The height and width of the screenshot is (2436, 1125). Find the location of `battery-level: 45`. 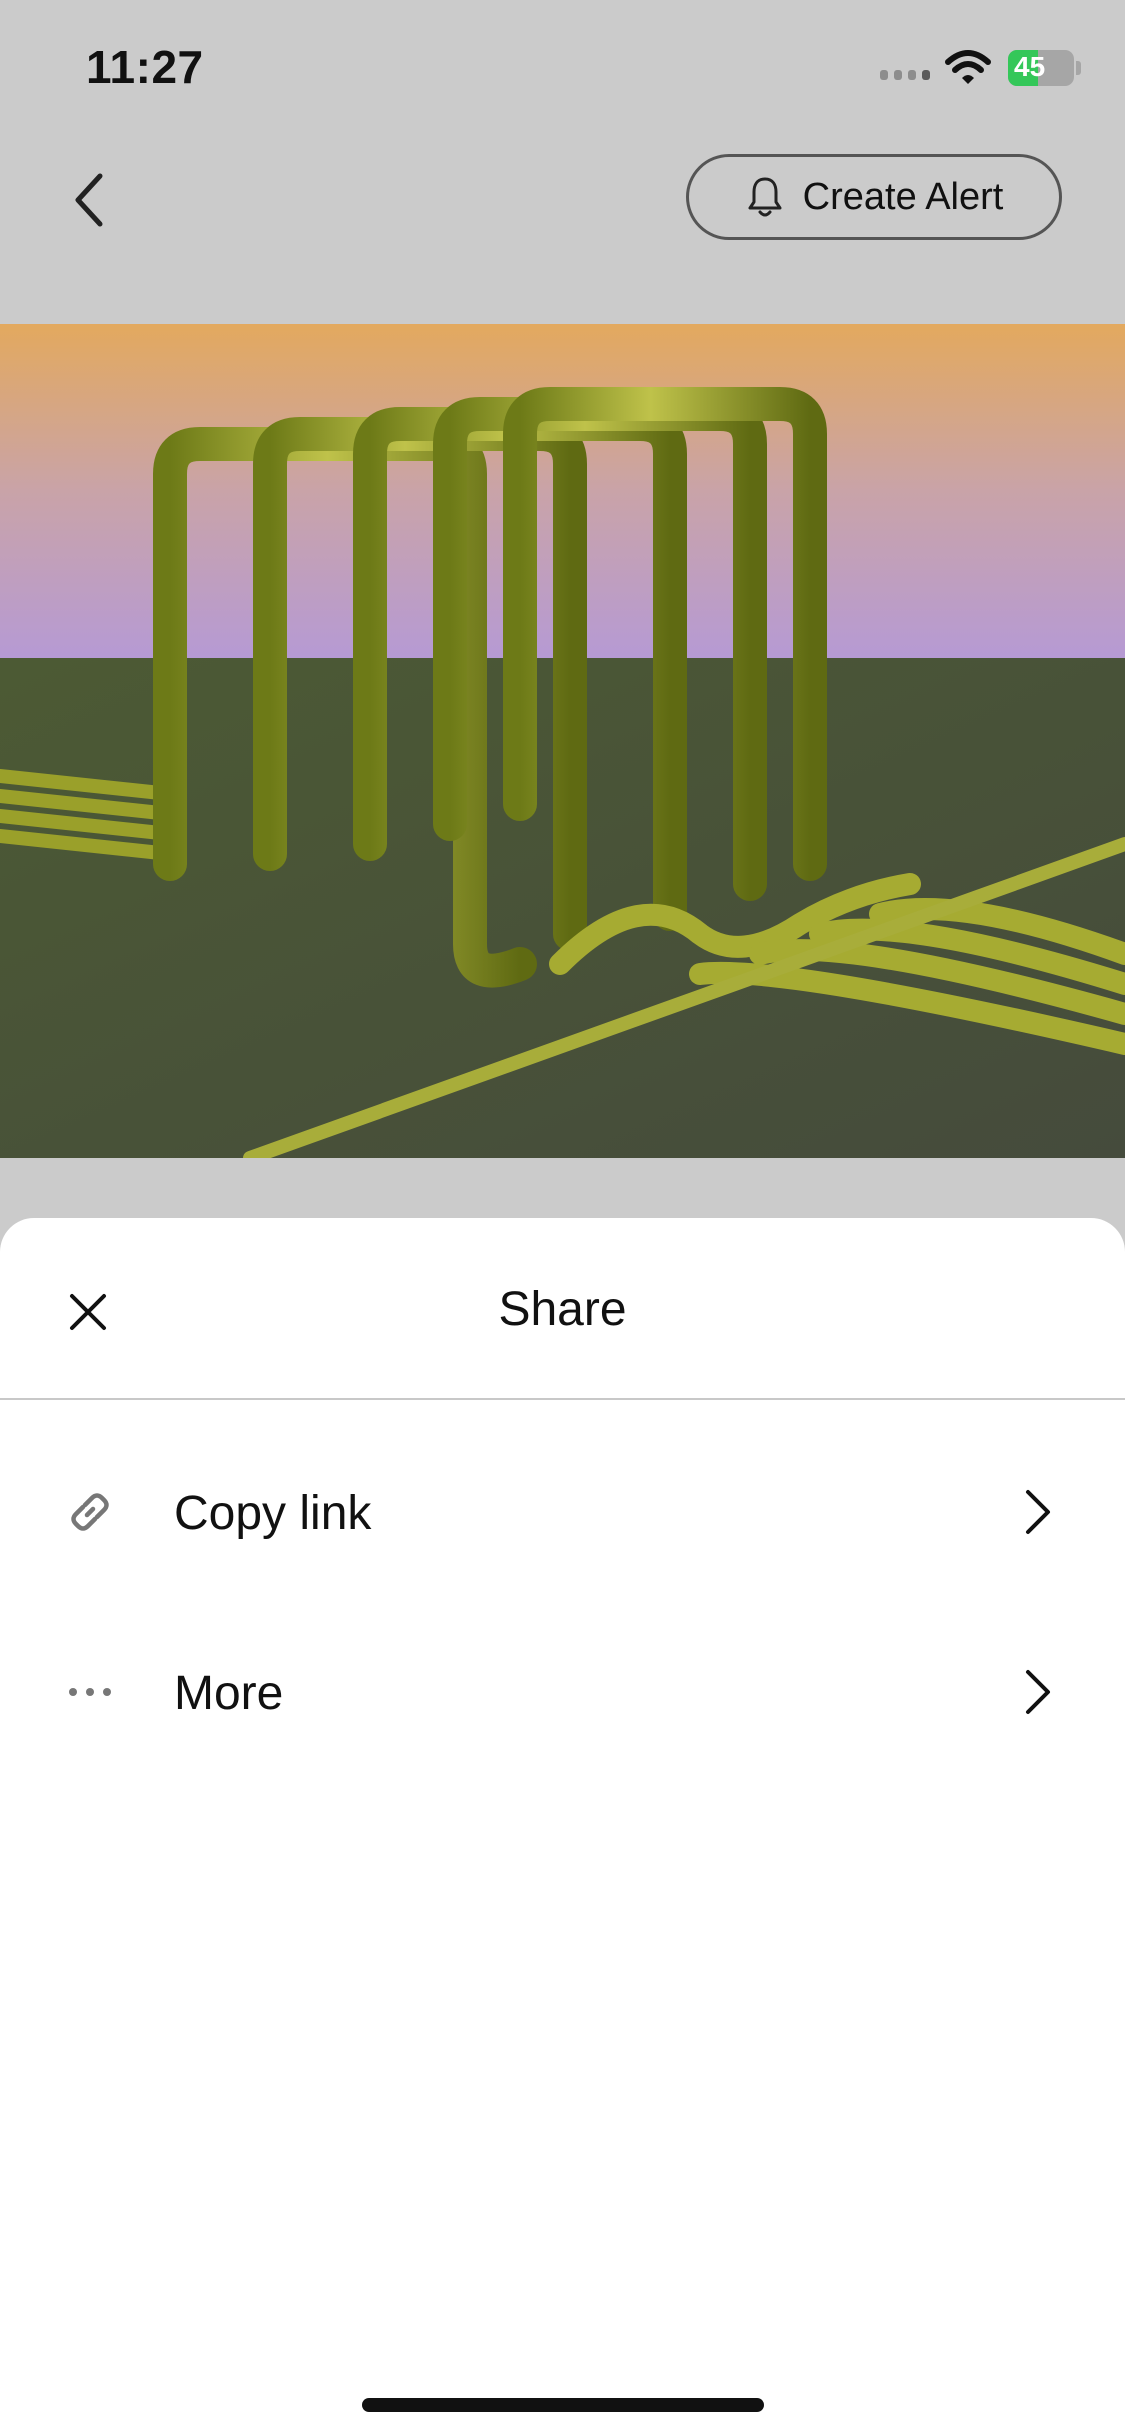

battery-level: 45 is located at coordinates (1030, 66).